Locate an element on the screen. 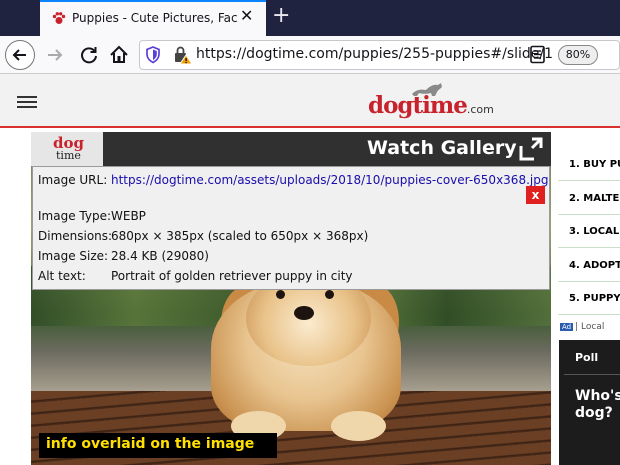  sidebar-link-number: 5. is located at coordinates (574, 298).